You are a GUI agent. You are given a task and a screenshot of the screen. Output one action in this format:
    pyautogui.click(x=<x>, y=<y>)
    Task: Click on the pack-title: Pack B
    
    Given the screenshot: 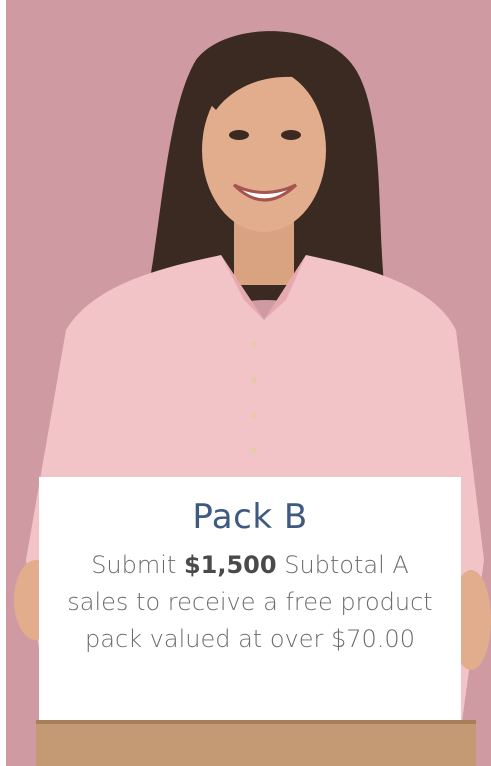 What is the action you would take?
    pyautogui.click(x=250, y=517)
    